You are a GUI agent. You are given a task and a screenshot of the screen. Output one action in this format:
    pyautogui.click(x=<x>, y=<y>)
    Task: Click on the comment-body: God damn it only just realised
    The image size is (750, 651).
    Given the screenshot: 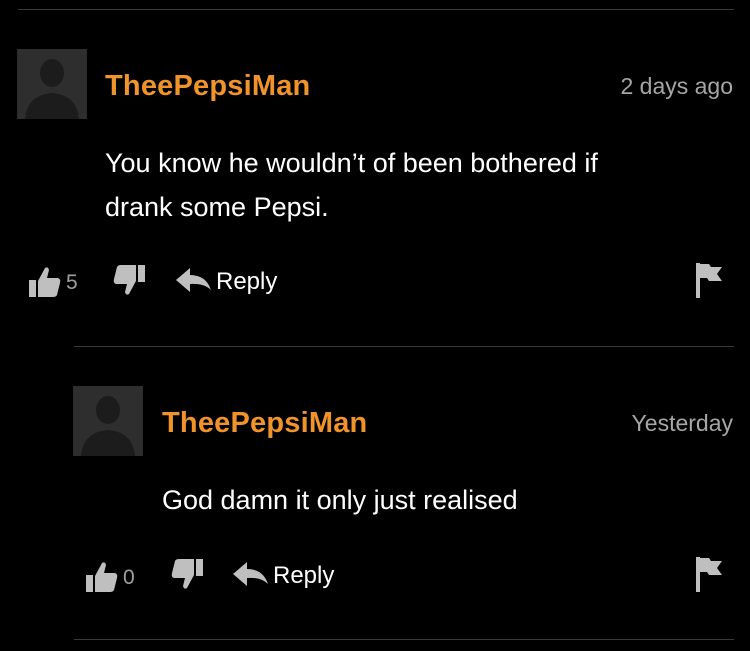 What is the action you would take?
    pyautogui.click(x=442, y=500)
    